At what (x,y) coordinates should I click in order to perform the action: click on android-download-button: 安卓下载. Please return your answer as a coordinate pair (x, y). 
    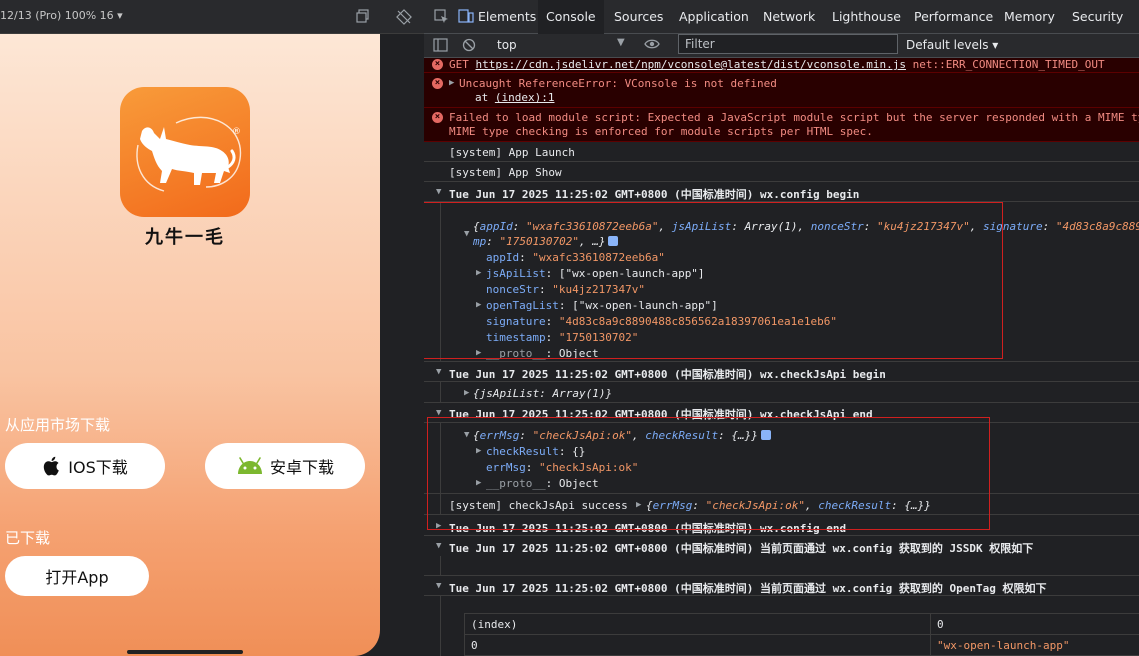
    Looking at the image, I should click on (285, 466).